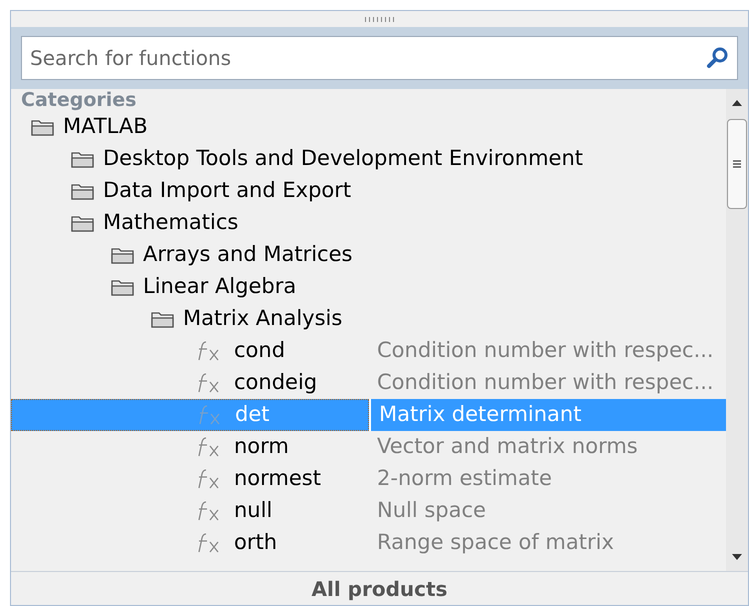  I want to click on search-field: Search for functions, so click(379, 58).